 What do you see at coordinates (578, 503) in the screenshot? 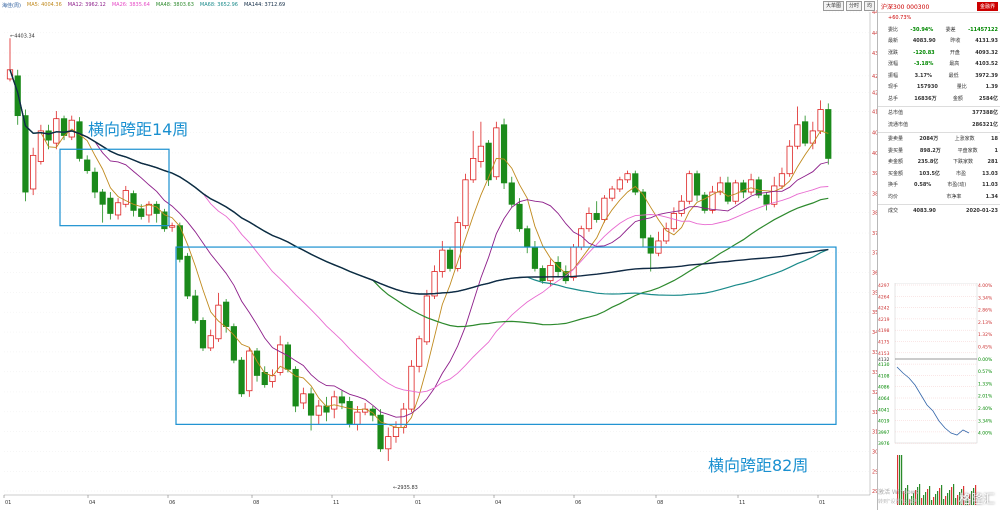
I see `time-tick-label: 06` at bounding box center [578, 503].